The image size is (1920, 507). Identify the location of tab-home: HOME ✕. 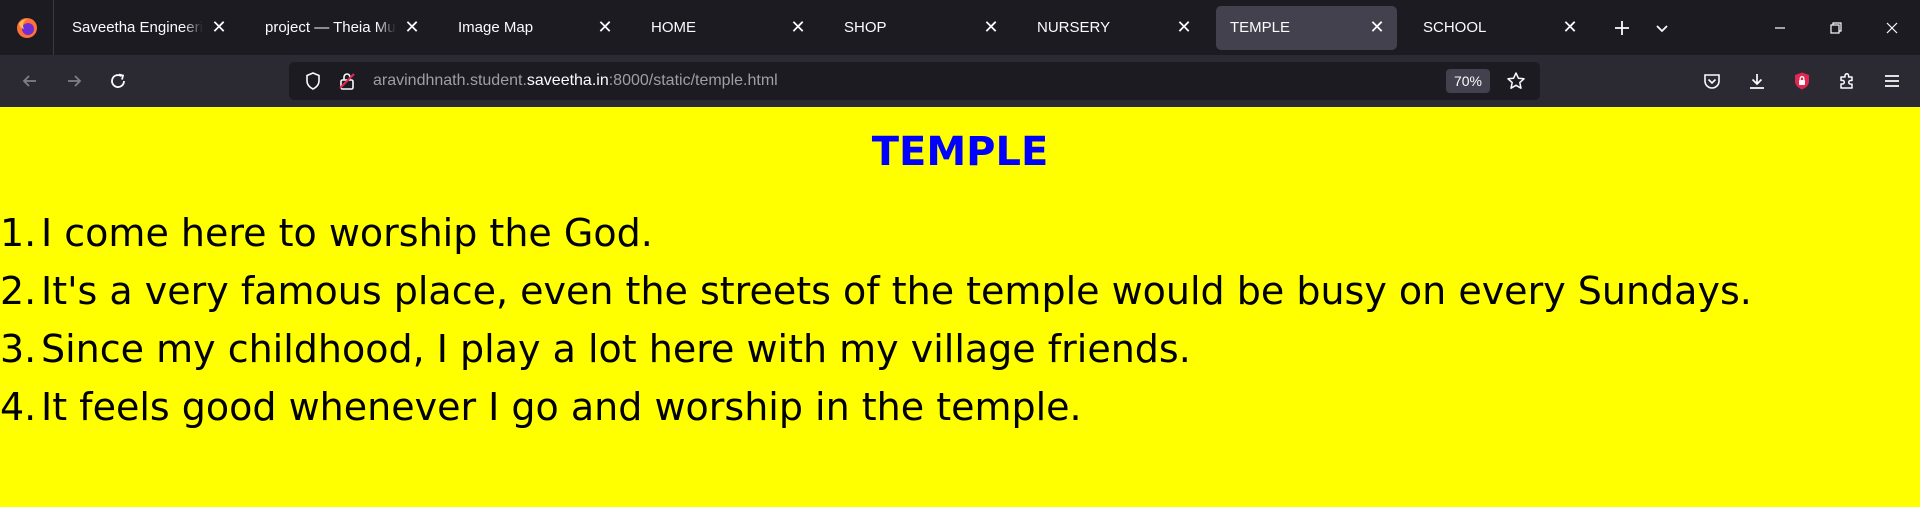
(727, 28).